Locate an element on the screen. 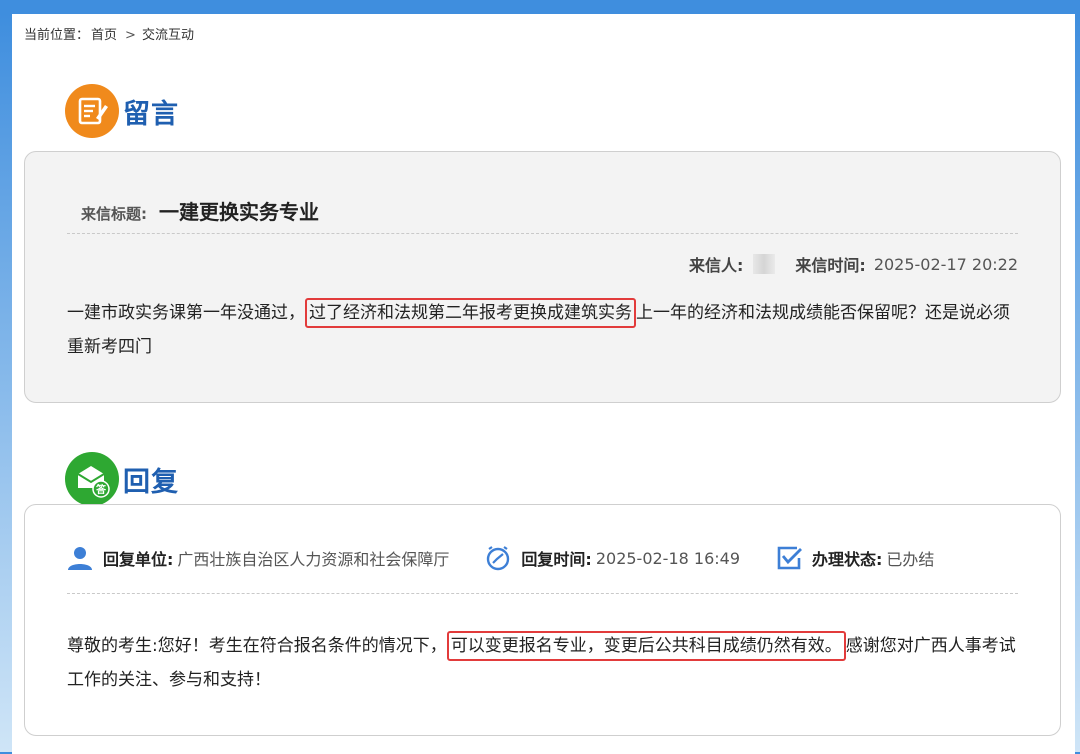 This screenshot has height=754, width=1080. message-meta: 来信人: 来信时间: 2025-02-17 20:22 is located at coordinates (853, 264).